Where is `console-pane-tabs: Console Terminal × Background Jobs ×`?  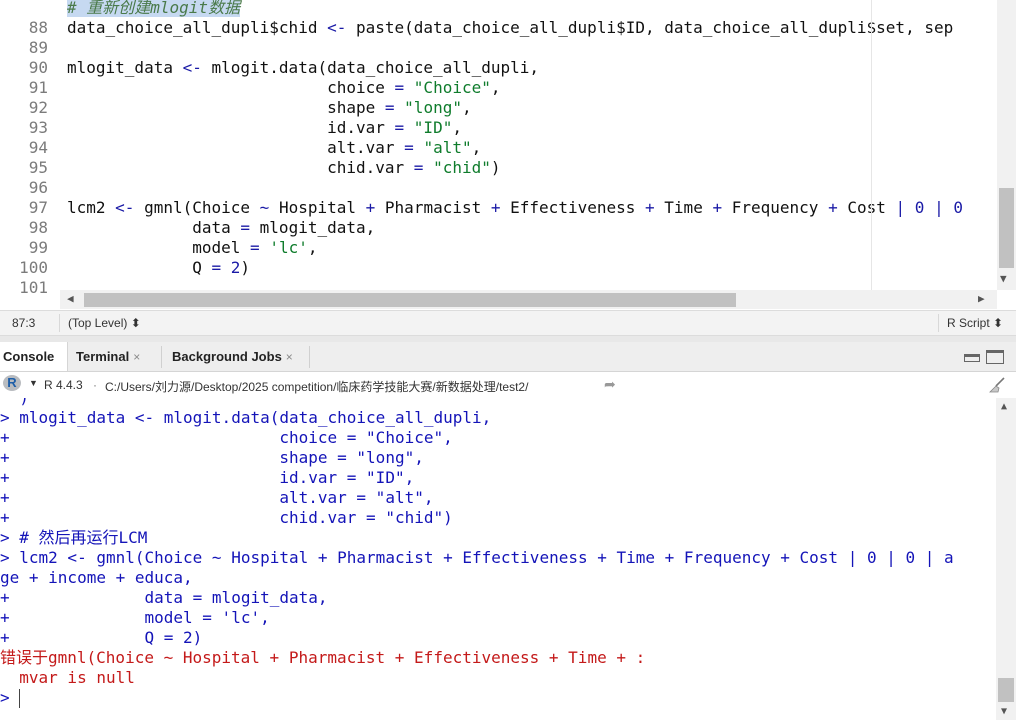 console-pane-tabs: Console Terminal × Background Jobs × is located at coordinates (508, 357).